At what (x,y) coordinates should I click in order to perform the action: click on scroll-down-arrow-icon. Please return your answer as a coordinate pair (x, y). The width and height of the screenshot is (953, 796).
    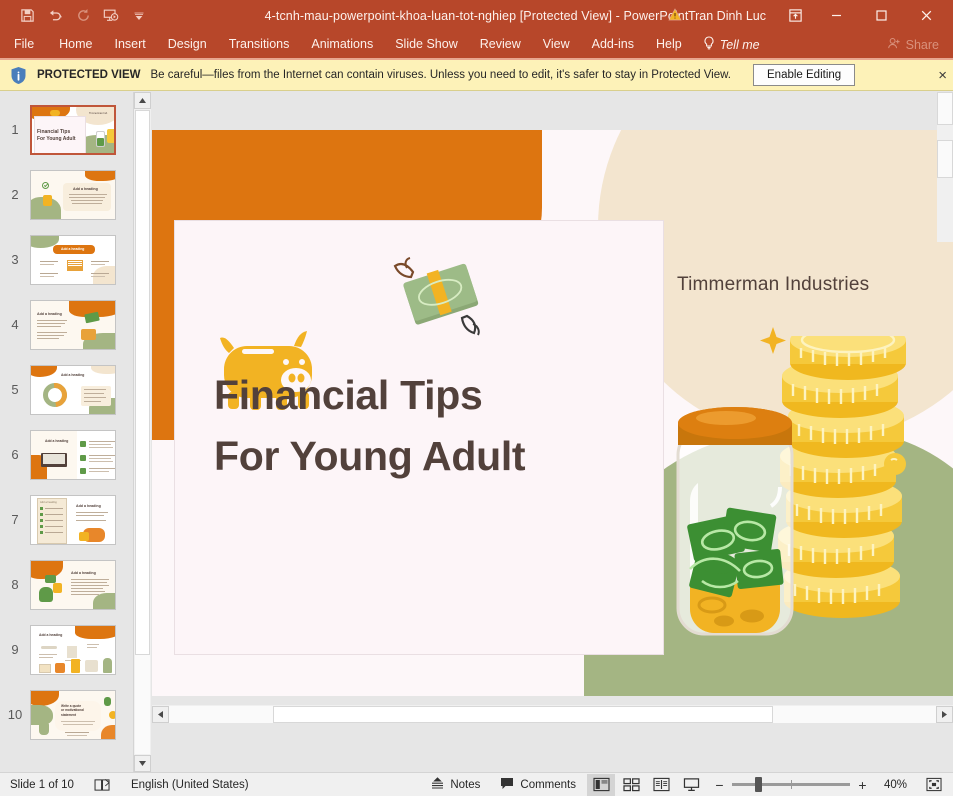
    Looking at the image, I should click on (142, 763).